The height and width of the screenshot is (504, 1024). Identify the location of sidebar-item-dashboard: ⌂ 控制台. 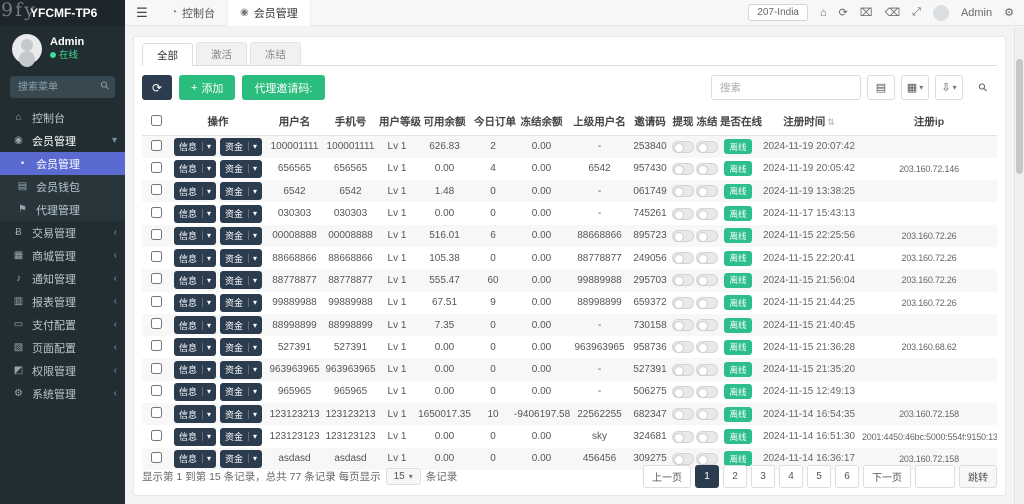
(62, 117).